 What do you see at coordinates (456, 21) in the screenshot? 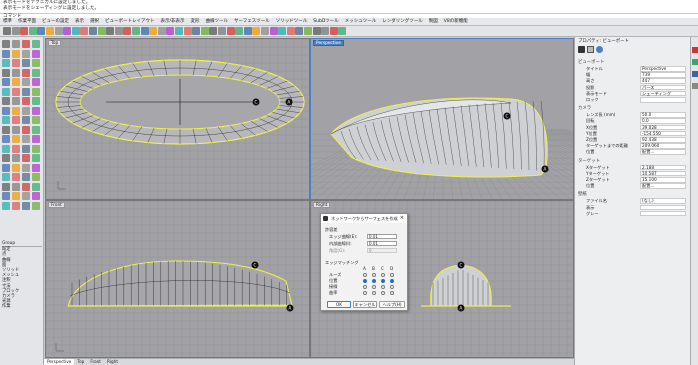
I see `menu-tab: V8の新機能` at bounding box center [456, 21].